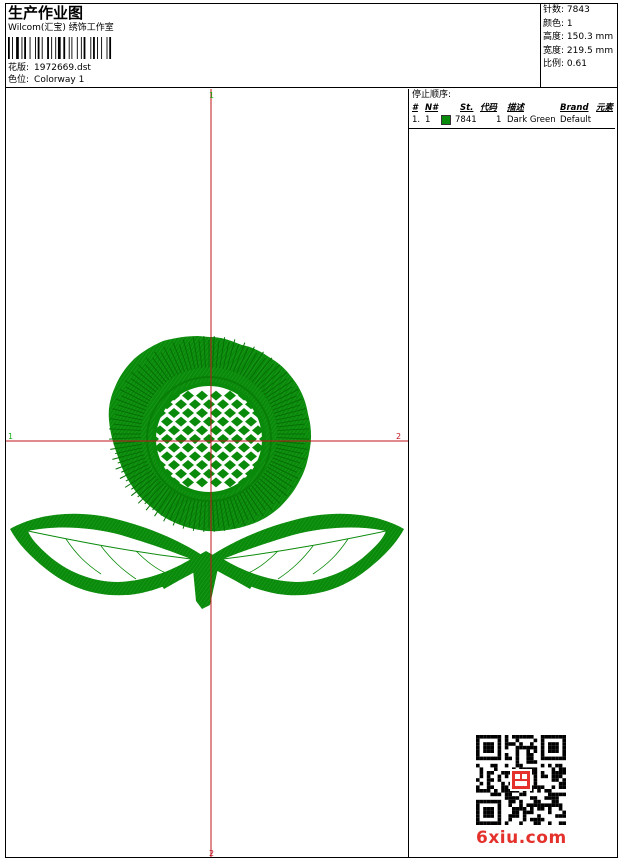 The height and width of the screenshot is (860, 620). I want to click on table-divider, so click(511, 128).